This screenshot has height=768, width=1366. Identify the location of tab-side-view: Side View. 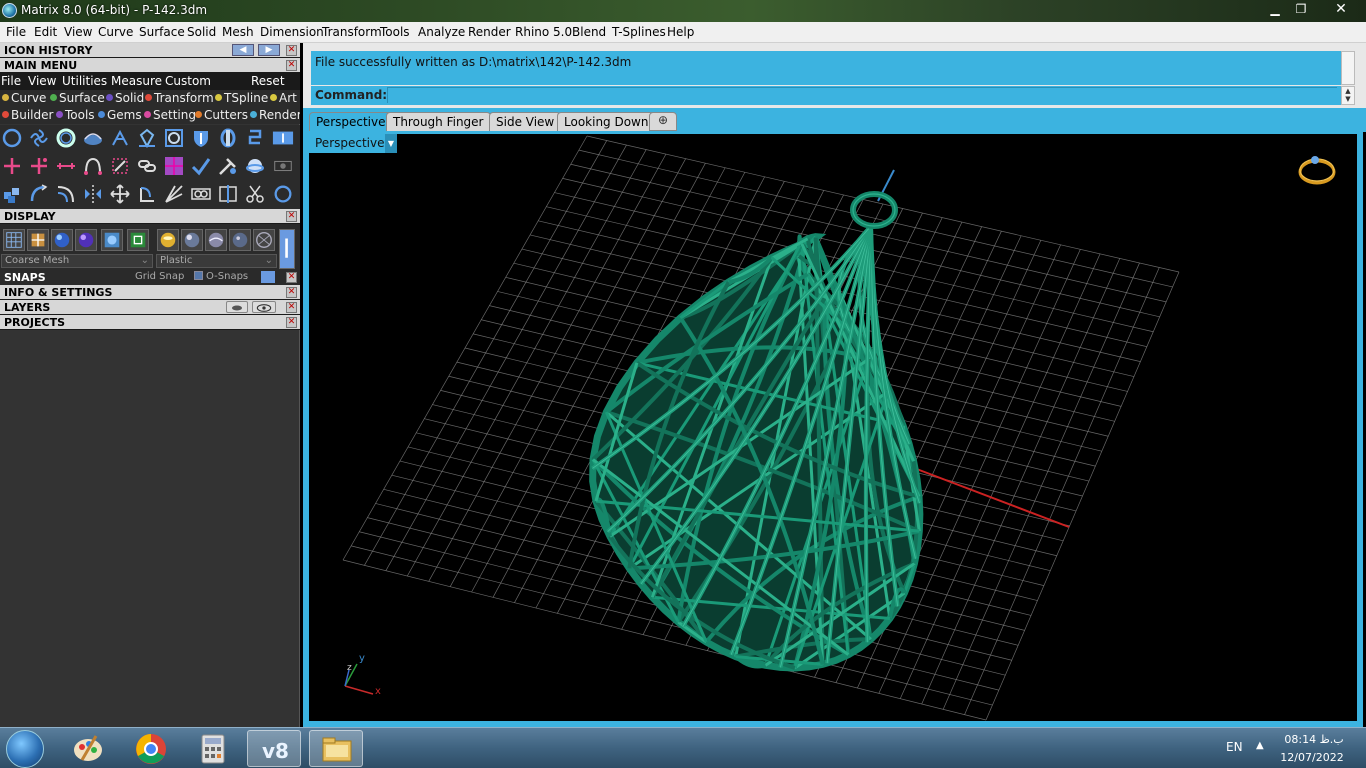
(525, 121).